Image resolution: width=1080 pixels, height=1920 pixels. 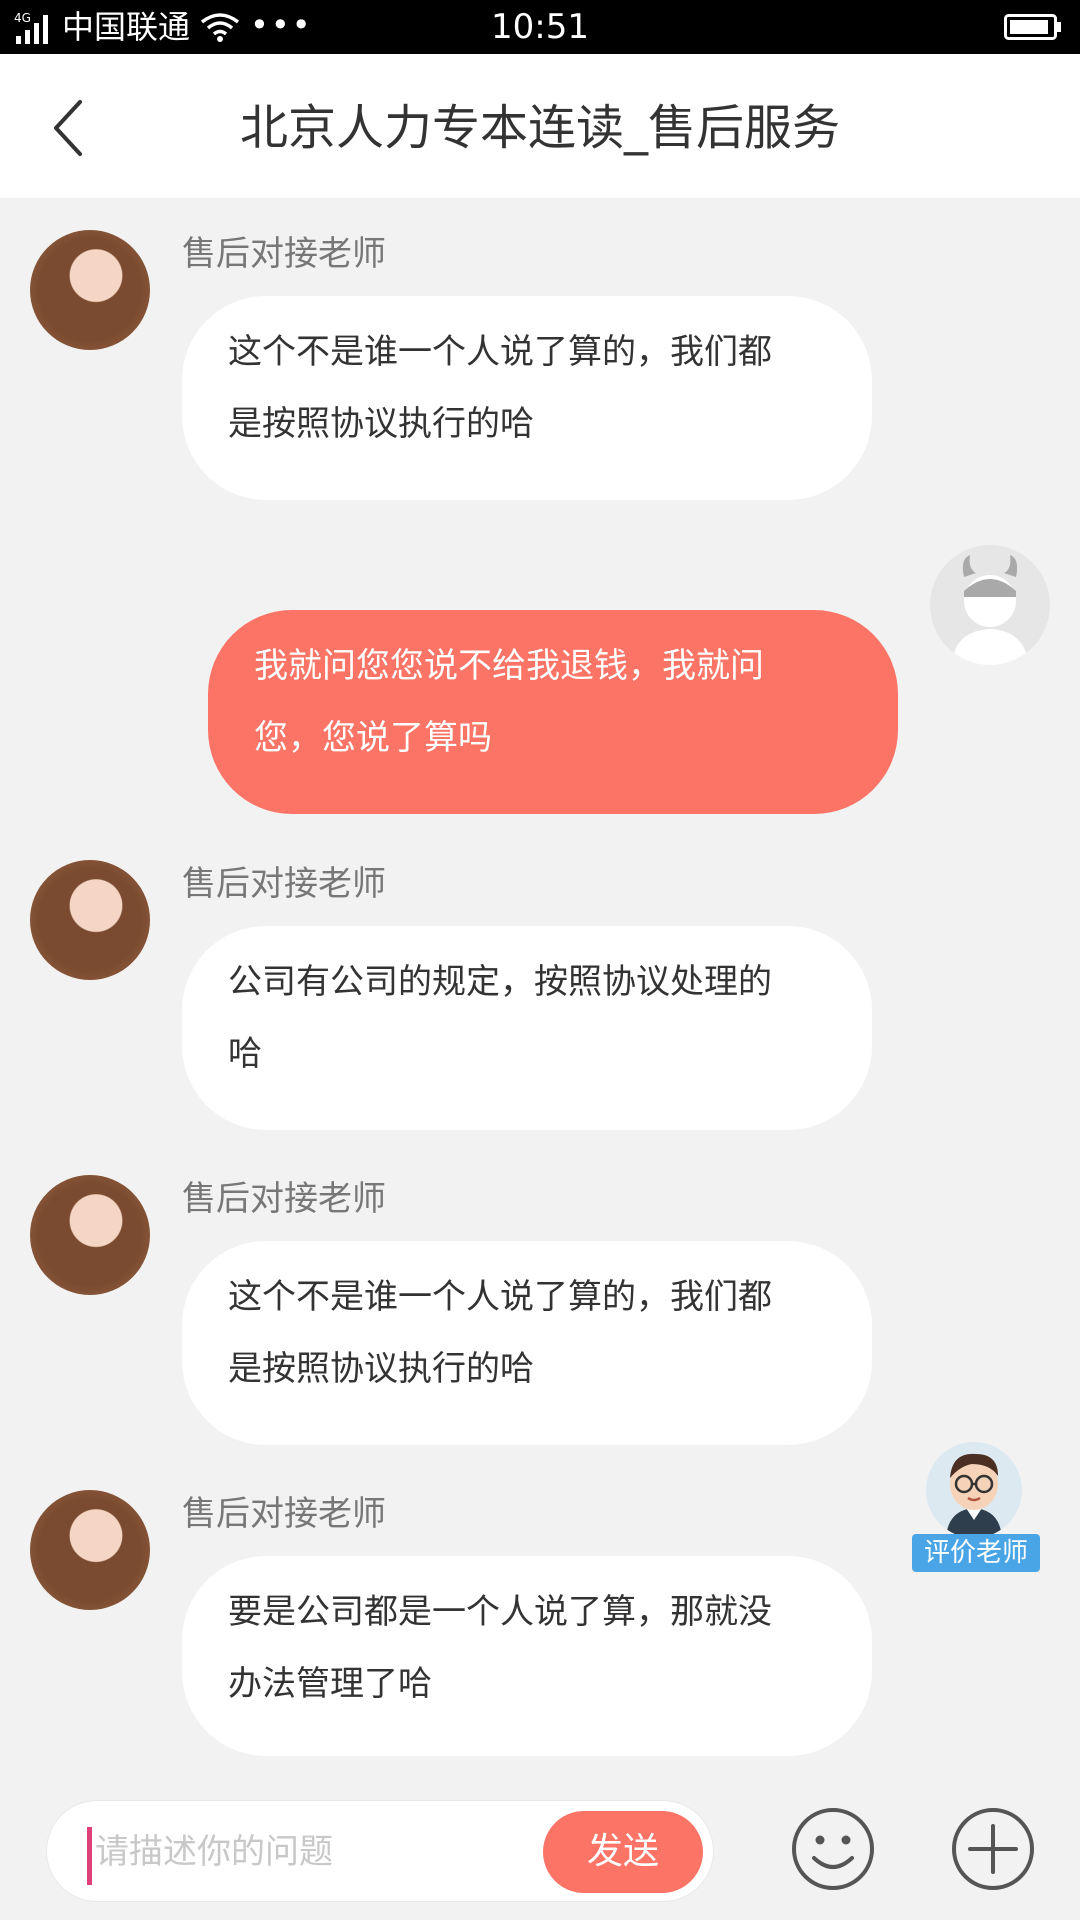 What do you see at coordinates (833, 1849) in the screenshot?
I see `emoji-icon` at bounding box center [833, 1849].